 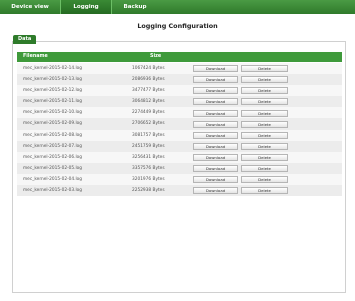 I want to click on row-filename: mec_kernel-2015-02-06.log, so click(x=53, y=157).